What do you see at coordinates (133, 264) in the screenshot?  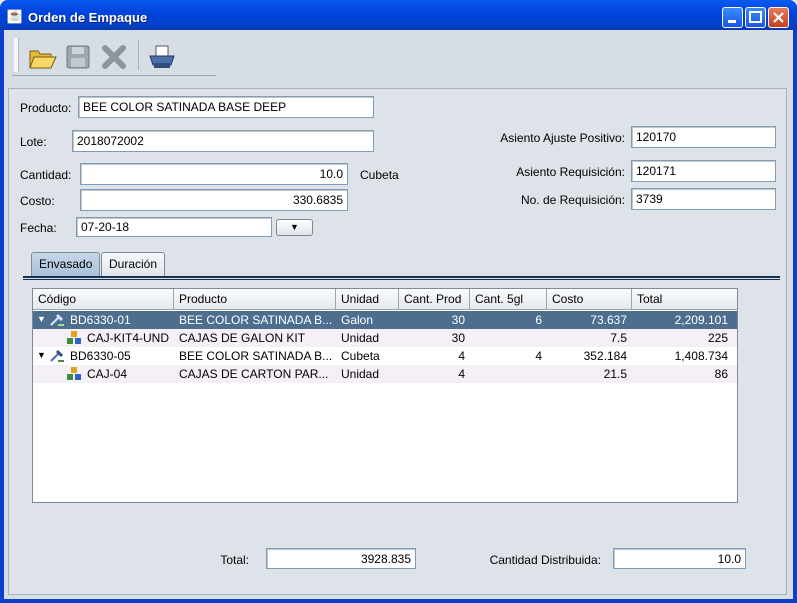 I see `tab-duracion: Duración` at bounding box center [133, 264].